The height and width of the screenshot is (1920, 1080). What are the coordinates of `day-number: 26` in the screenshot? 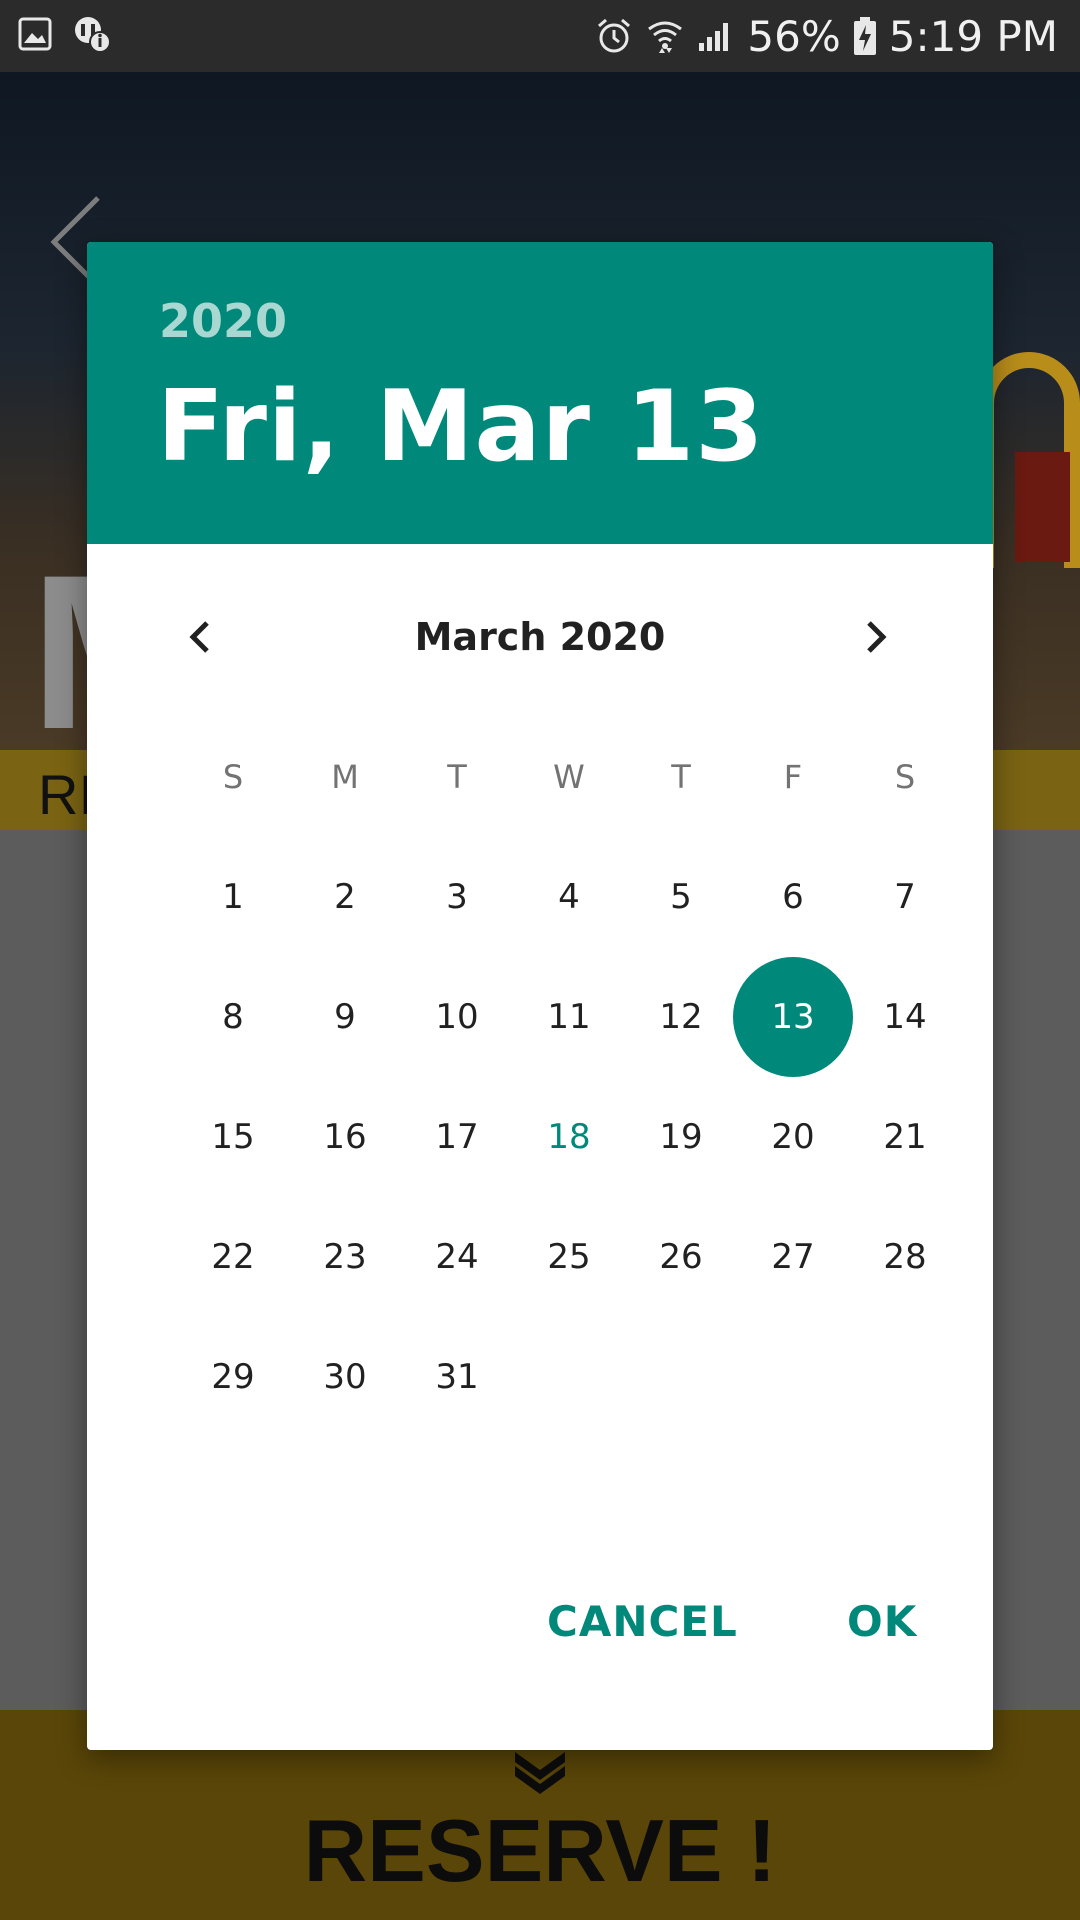 It's located at (681, 1257).